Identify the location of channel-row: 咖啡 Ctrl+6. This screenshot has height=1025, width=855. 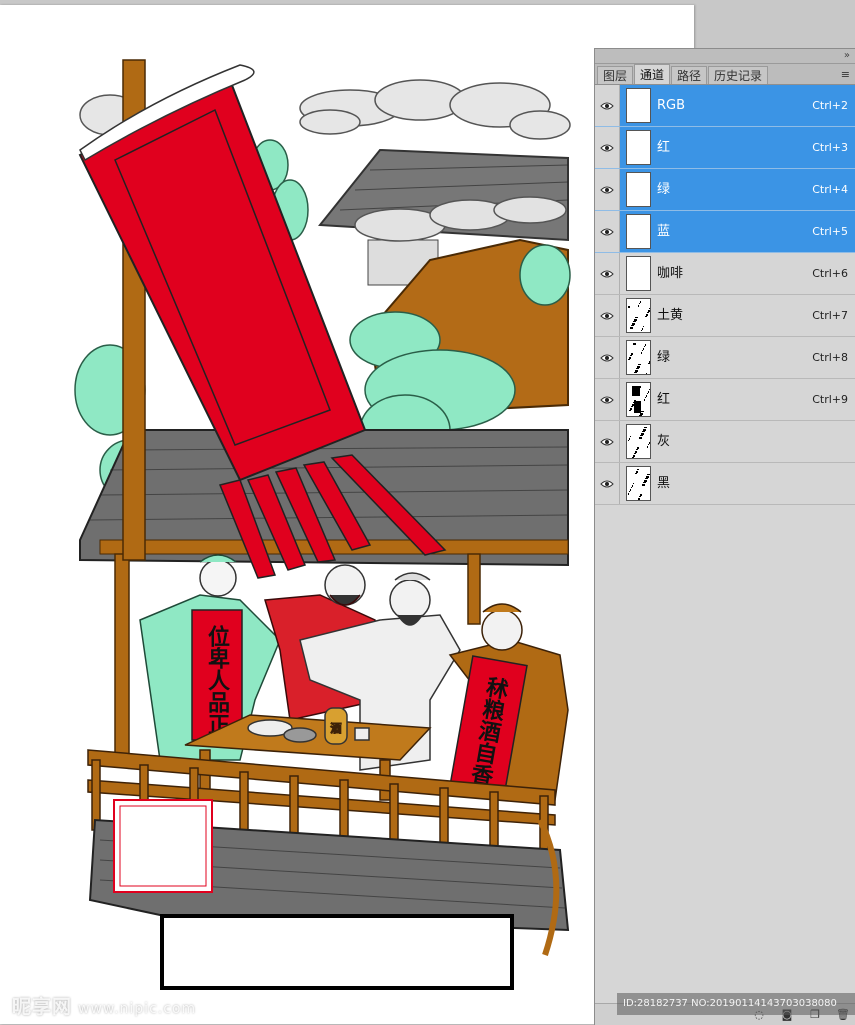
(725, 274).